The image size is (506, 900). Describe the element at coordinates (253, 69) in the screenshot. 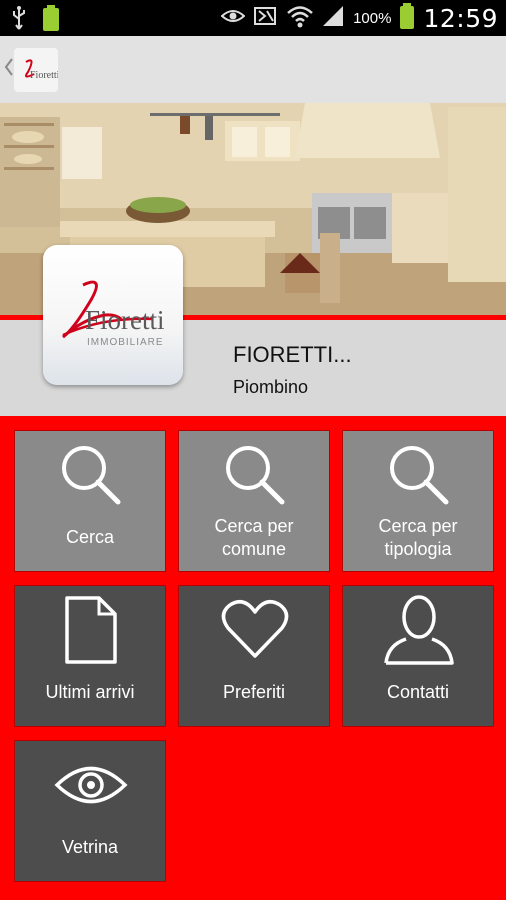

I see `action-bar: Fioretti` at that location.